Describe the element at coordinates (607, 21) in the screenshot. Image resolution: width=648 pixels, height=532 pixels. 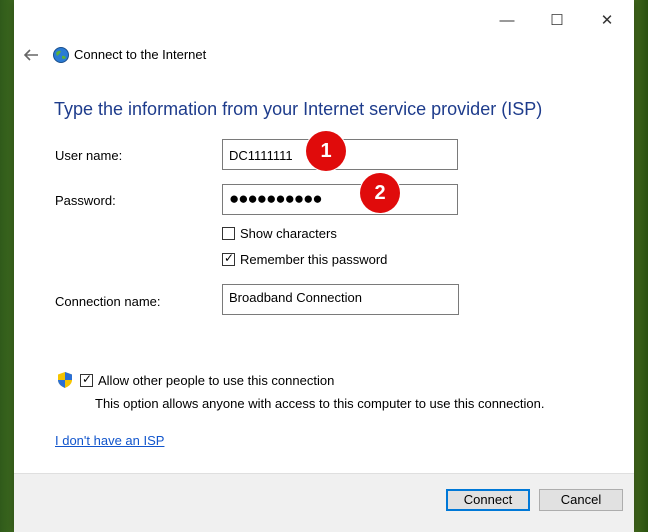
I see `close-button: ✕` at that location.